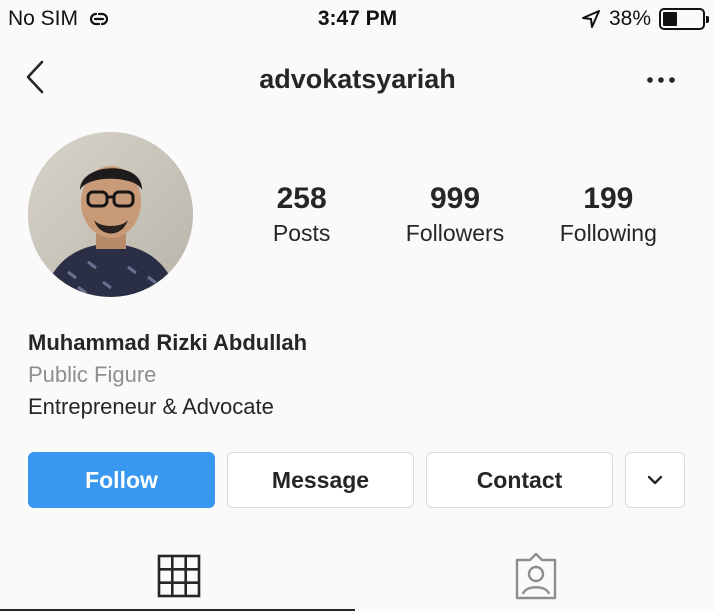 Image resolution: width=715 pixels, height=611 pixels. I want to click on more-options-button, so click(663, 80).